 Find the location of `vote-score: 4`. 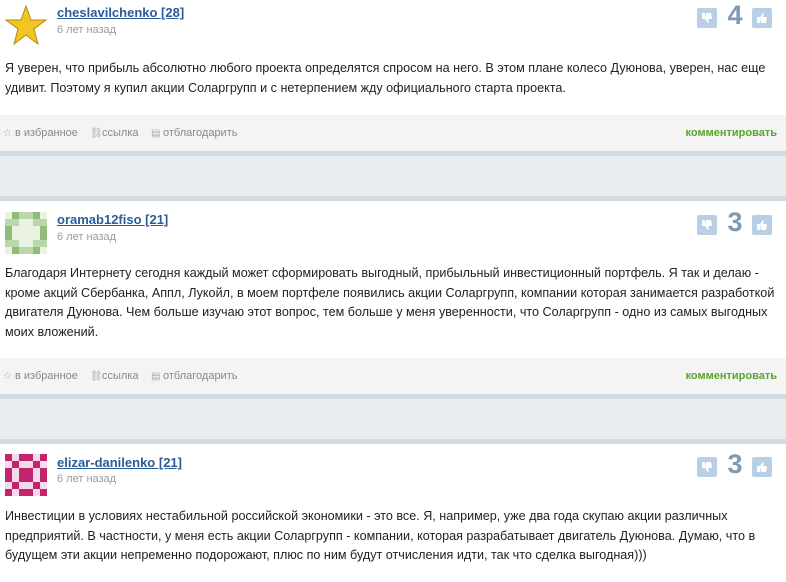

vote-score: 4 is located at coordinates (735, 15).